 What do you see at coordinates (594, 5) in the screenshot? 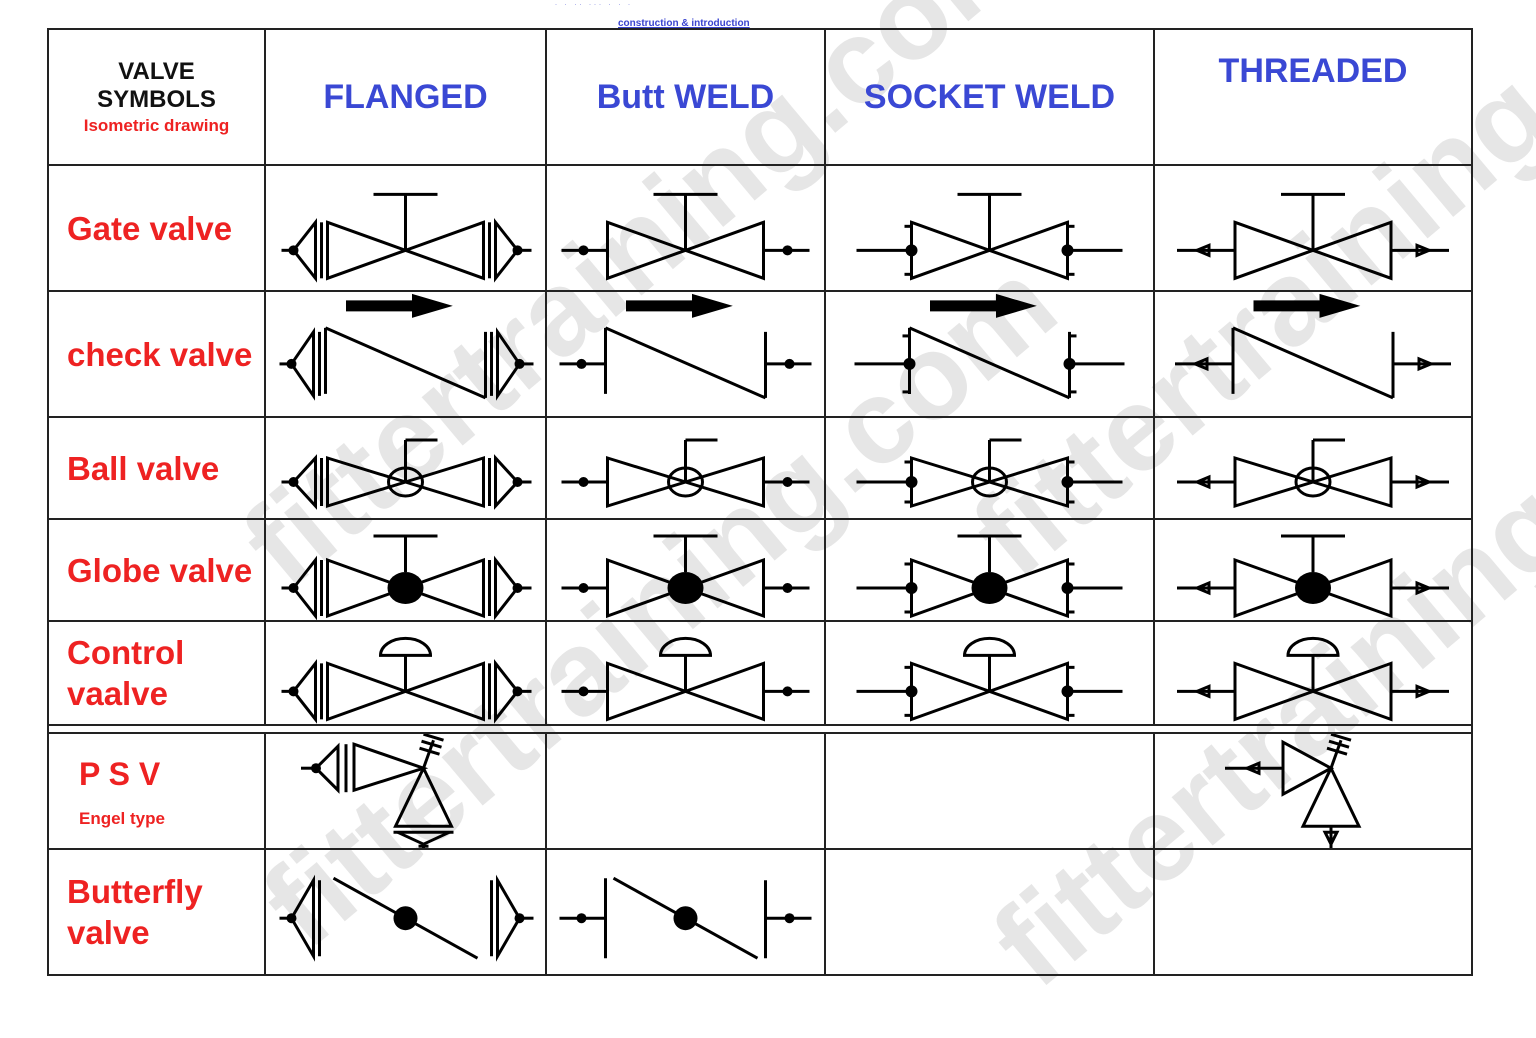
I see `header-artifact-dots: · · ·· ··· · · ·` at bounding box center [594, 5].